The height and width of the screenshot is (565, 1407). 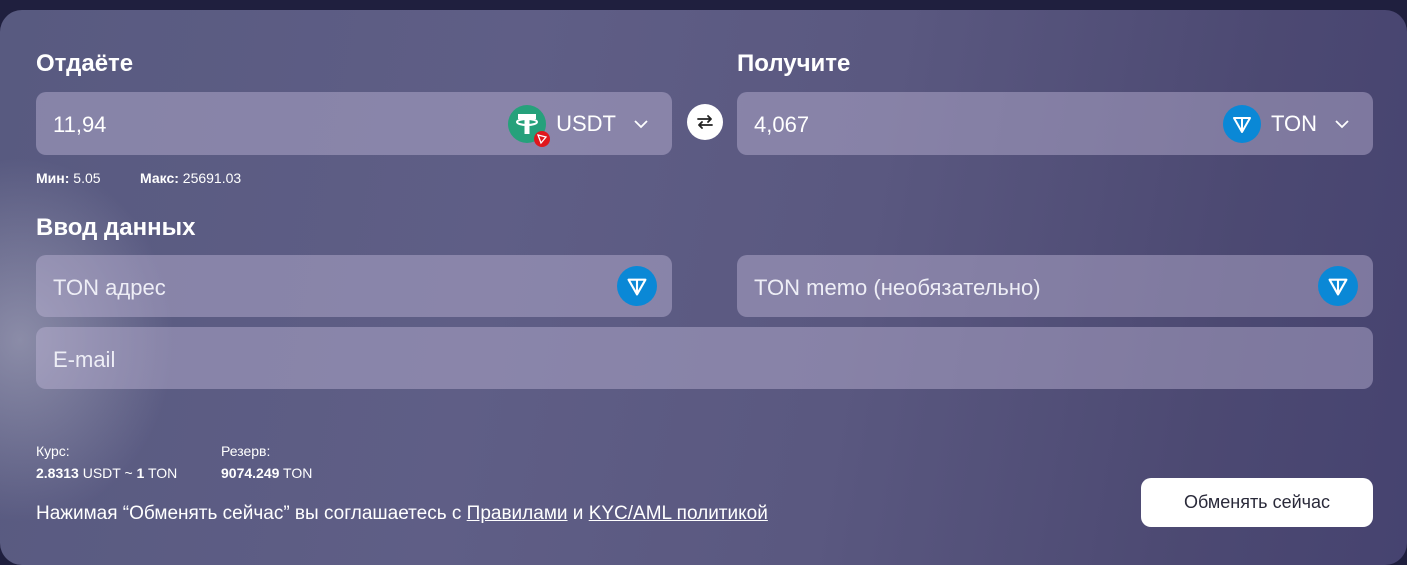 I want to click on swap-button, so click(x=705, y=122).